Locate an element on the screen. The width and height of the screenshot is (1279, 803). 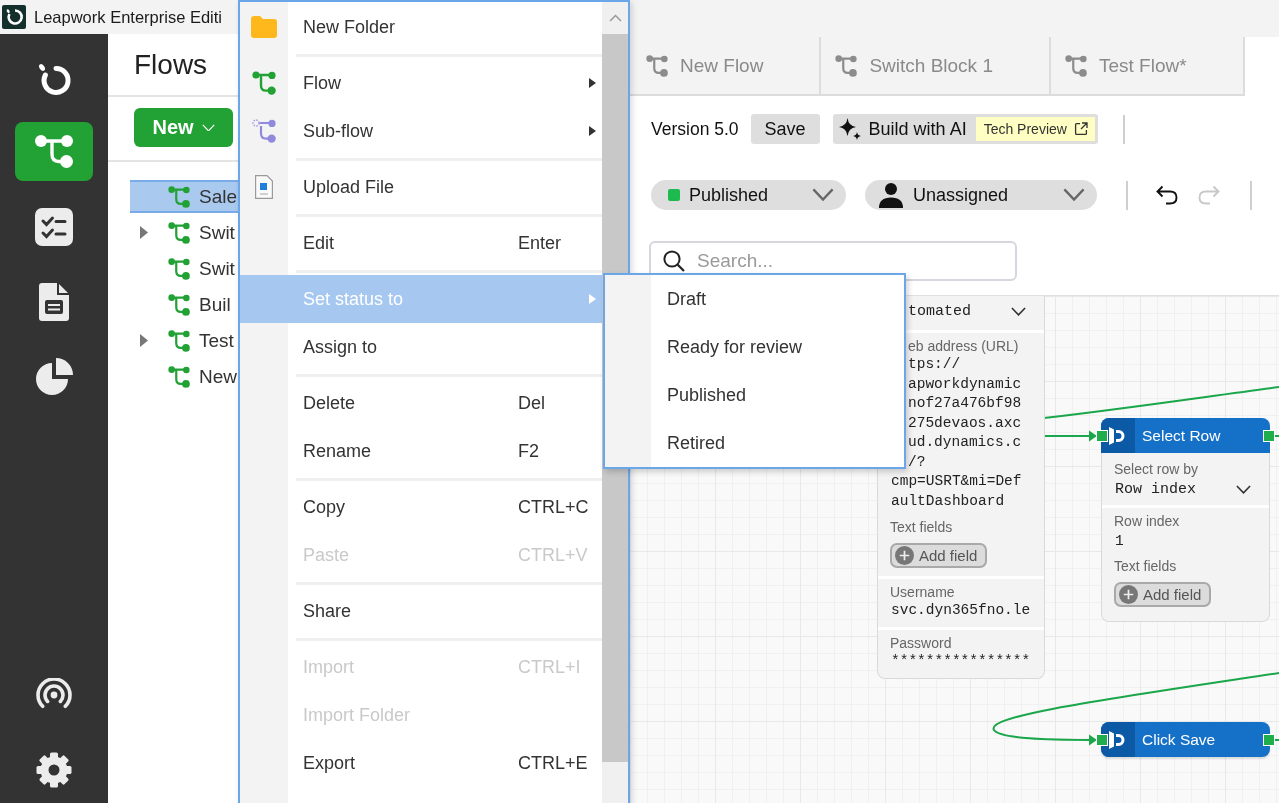
version-label: Version 5.0 is located at coordinates (695, 129).